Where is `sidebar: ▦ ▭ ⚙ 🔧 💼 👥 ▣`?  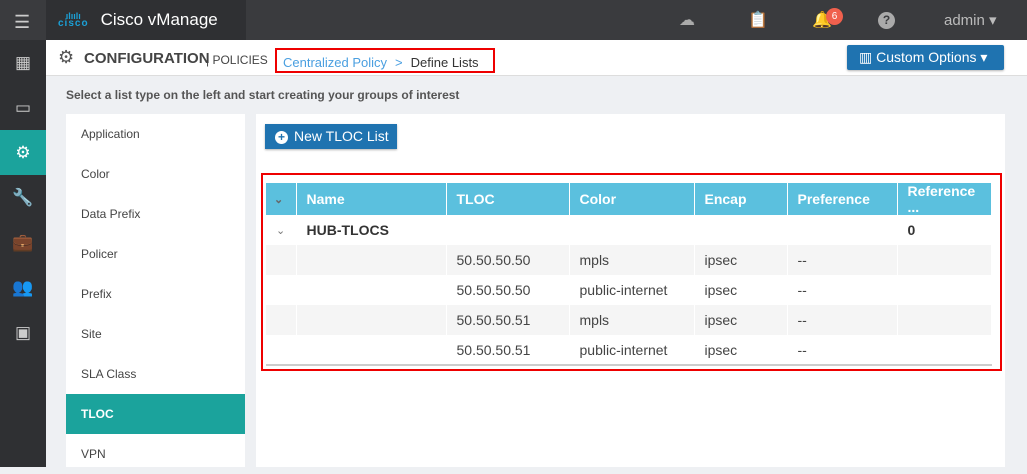 sidebar: ▦ ▭ ⚙ 🔧 💼 👥 ▣ is located at coordinates (23, 253).